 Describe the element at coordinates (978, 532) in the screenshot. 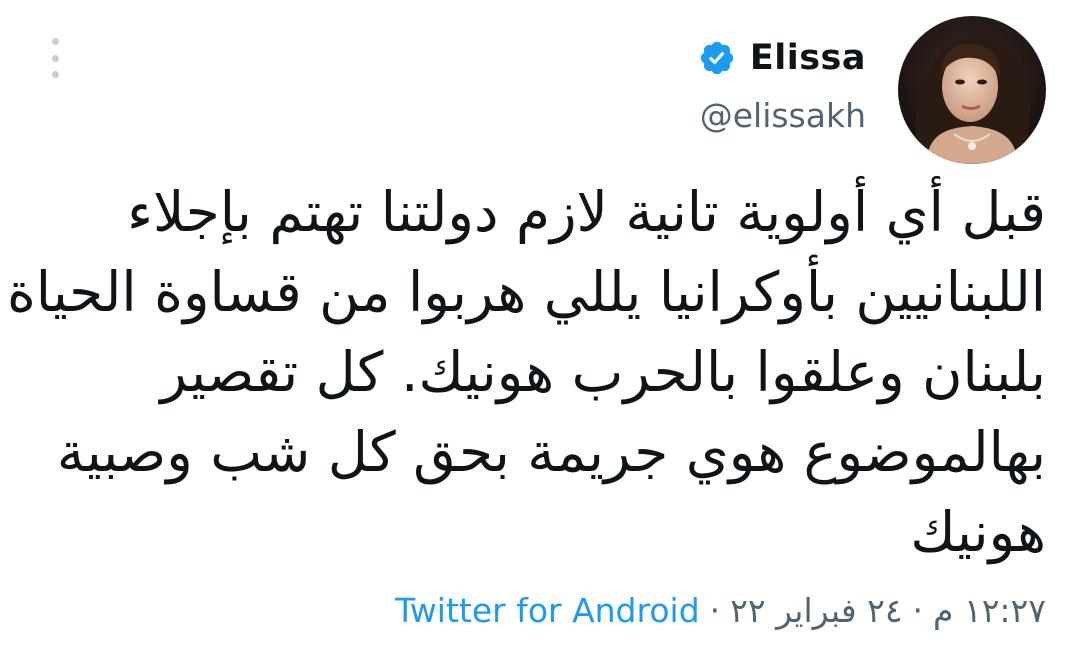

I see `tweet-text-line: هونيك` at that location.